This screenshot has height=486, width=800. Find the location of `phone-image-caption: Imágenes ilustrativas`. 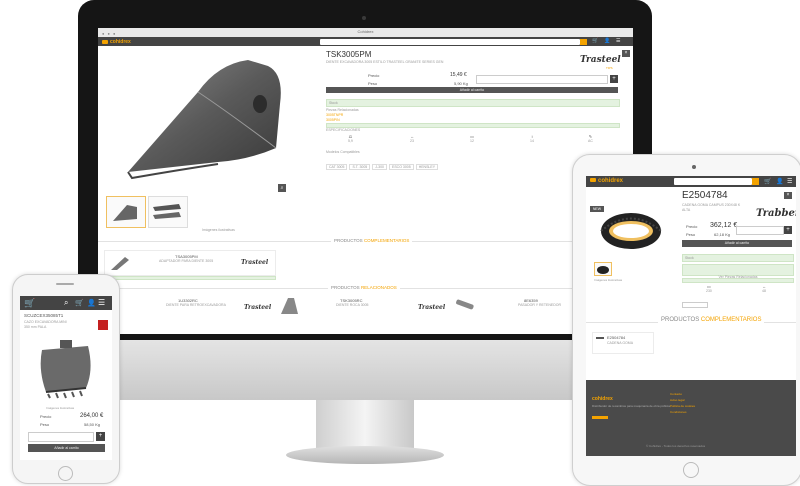

phone-image-caption: Imágenes ilustrativas is located at coordinates (60, 408).